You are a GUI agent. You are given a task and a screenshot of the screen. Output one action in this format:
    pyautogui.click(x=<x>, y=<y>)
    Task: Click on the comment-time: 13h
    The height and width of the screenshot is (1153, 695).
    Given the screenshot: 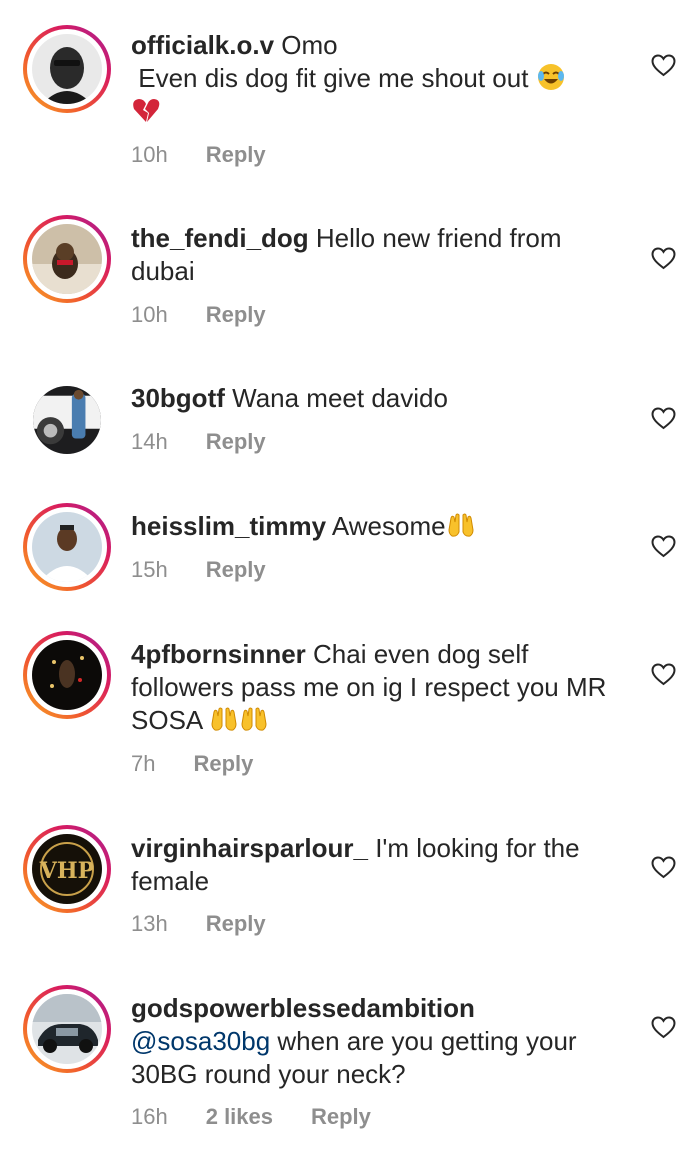 What is the action you would take?
    pyautogui.click(x=149, y=923)
    